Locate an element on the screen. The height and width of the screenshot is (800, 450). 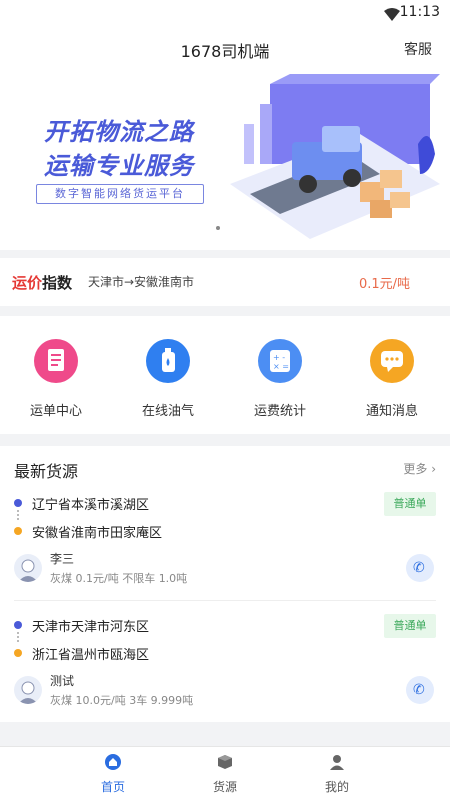
wifi-icon is located at coordinates (392, 15).